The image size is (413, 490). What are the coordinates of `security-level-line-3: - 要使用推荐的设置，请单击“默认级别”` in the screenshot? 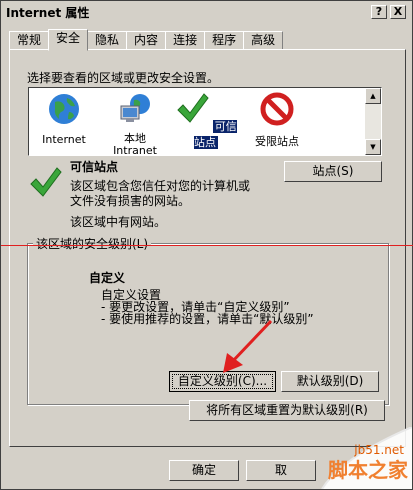 It's located at (207, 319).